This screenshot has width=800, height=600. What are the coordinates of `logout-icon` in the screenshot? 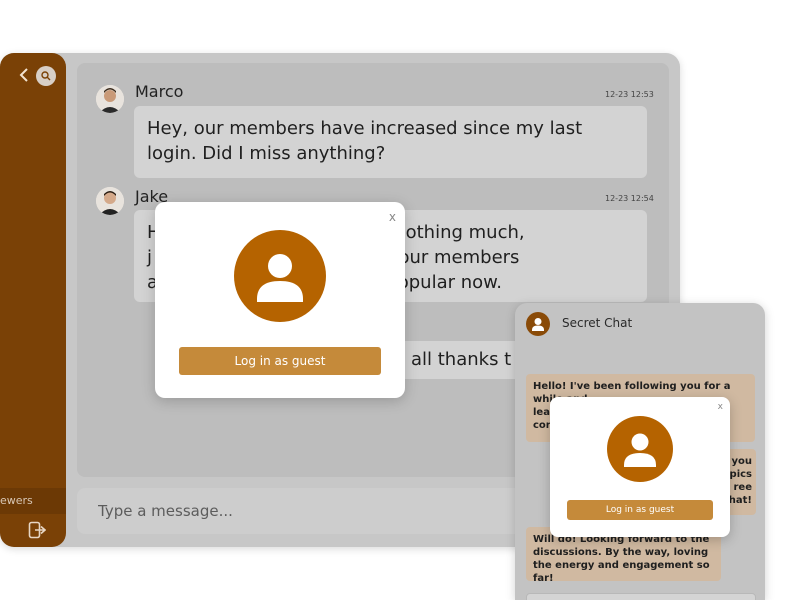 It's located at (38, 531).